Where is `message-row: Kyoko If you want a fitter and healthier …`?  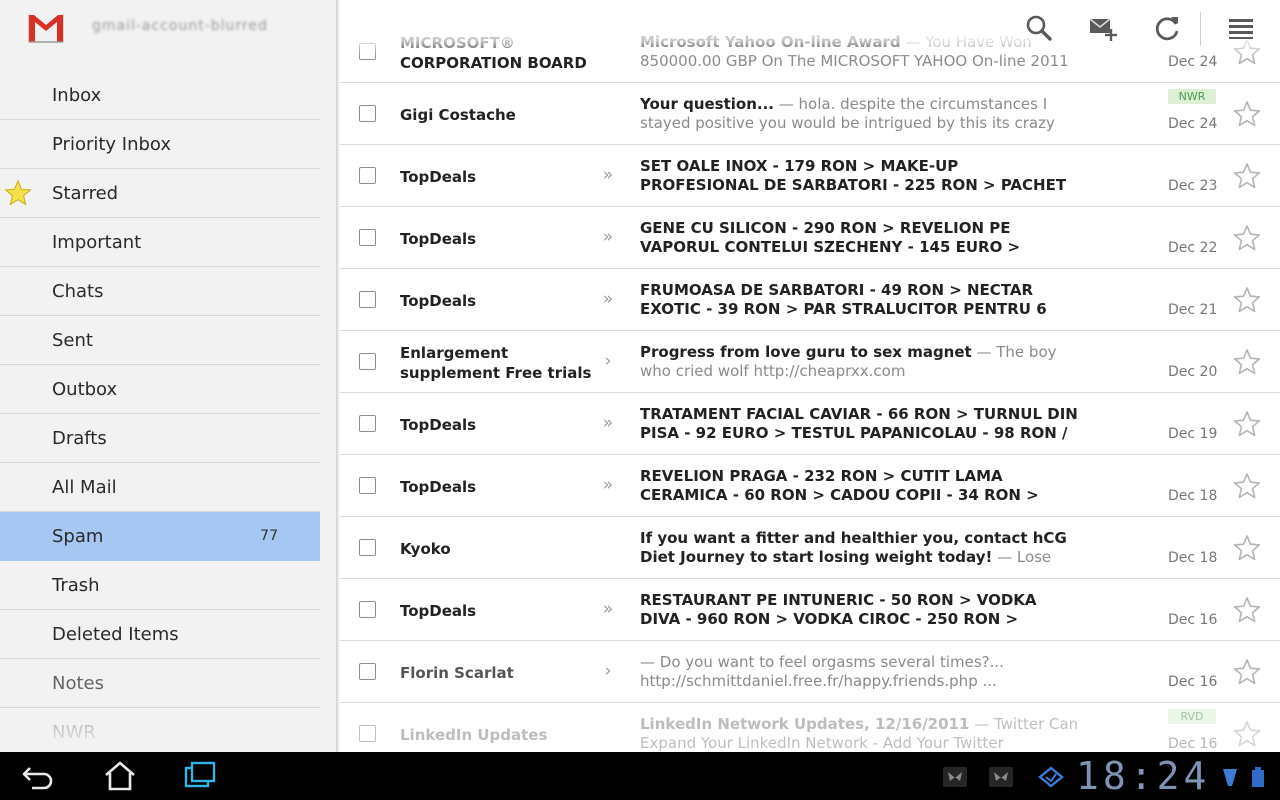
message-row: Kyoko If you want a fitter and healthier … is located at coordinates (810, 548).